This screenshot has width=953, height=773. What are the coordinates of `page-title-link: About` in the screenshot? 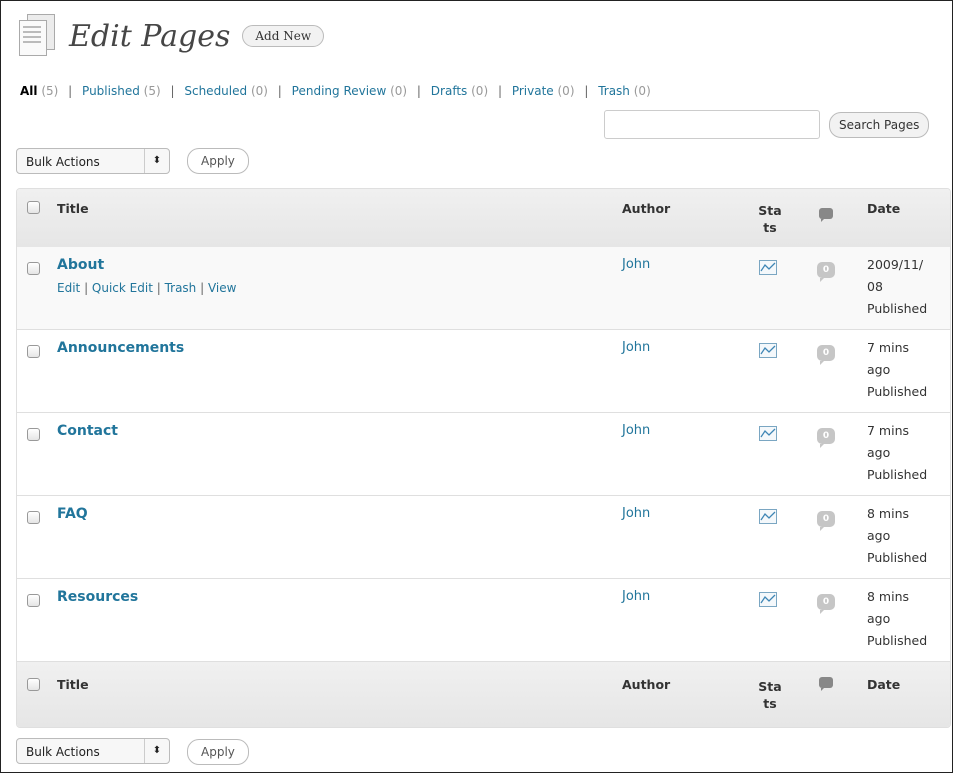 It's located at (80, 265).